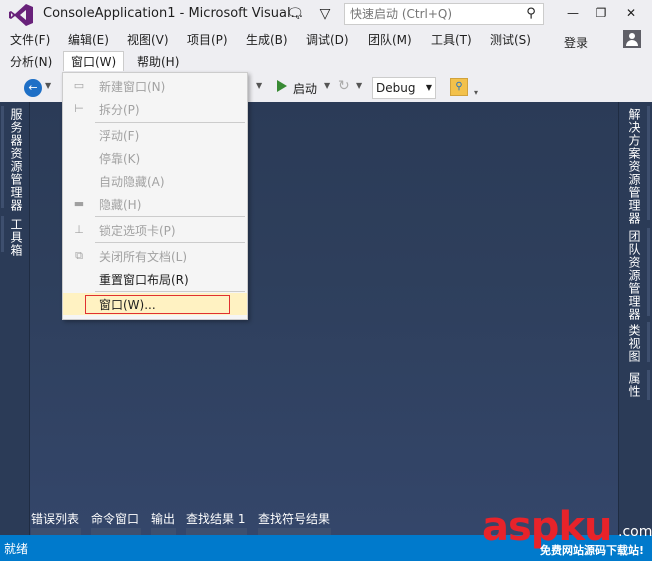 Image resolution: width=652 pixels, height=561 pixels. I want to click on find-symbol-results-tab: 查找符号结果, so click(294, 519).